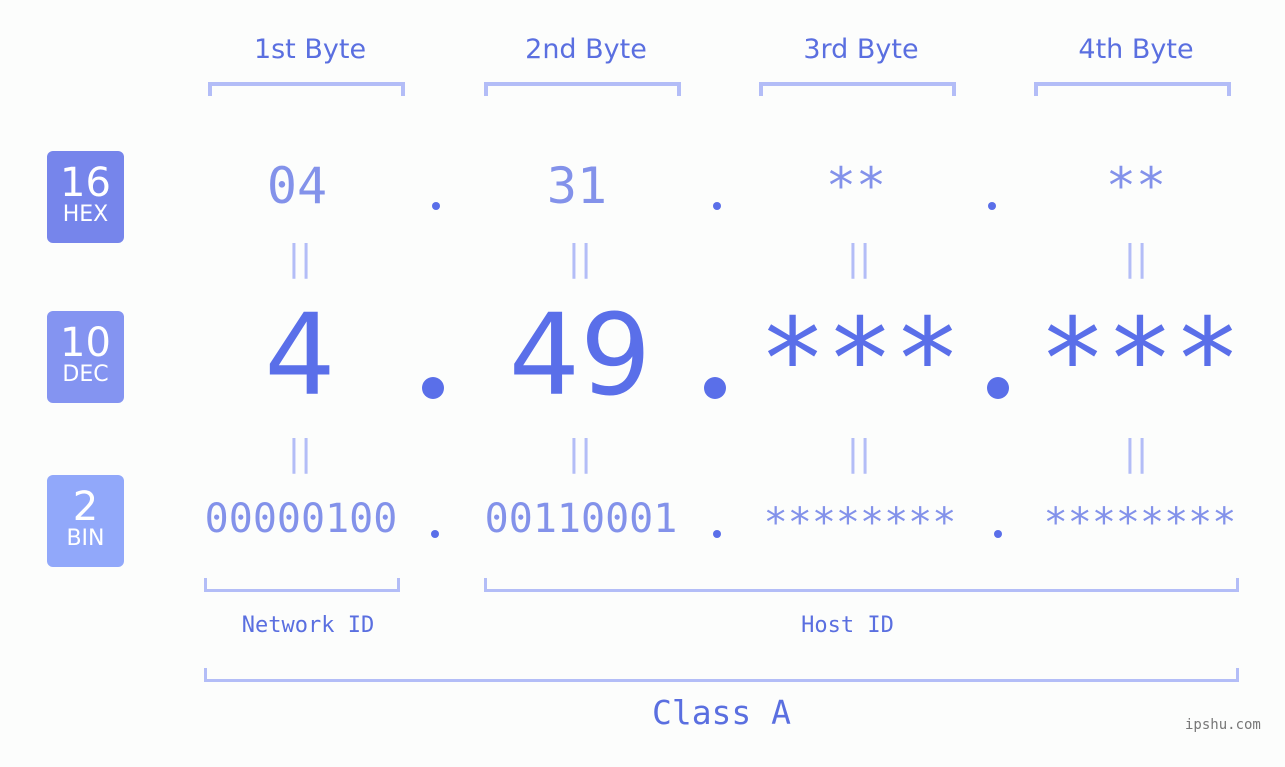  Describe the element at coordinates (300, 356) in the screenshot. I see `dec-value-1: 4` at that location.